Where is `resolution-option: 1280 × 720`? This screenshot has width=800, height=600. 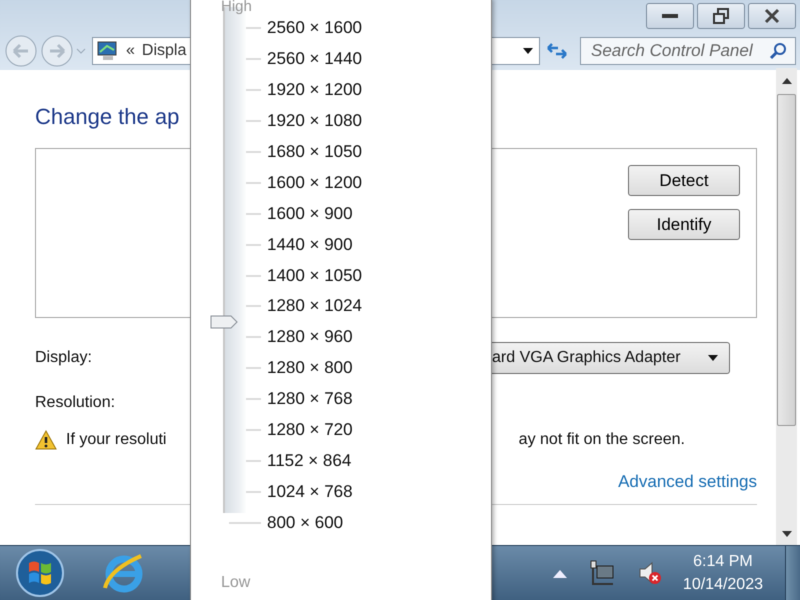 resolution-option: 1280 × 720 is located at coordinates (310, 430).